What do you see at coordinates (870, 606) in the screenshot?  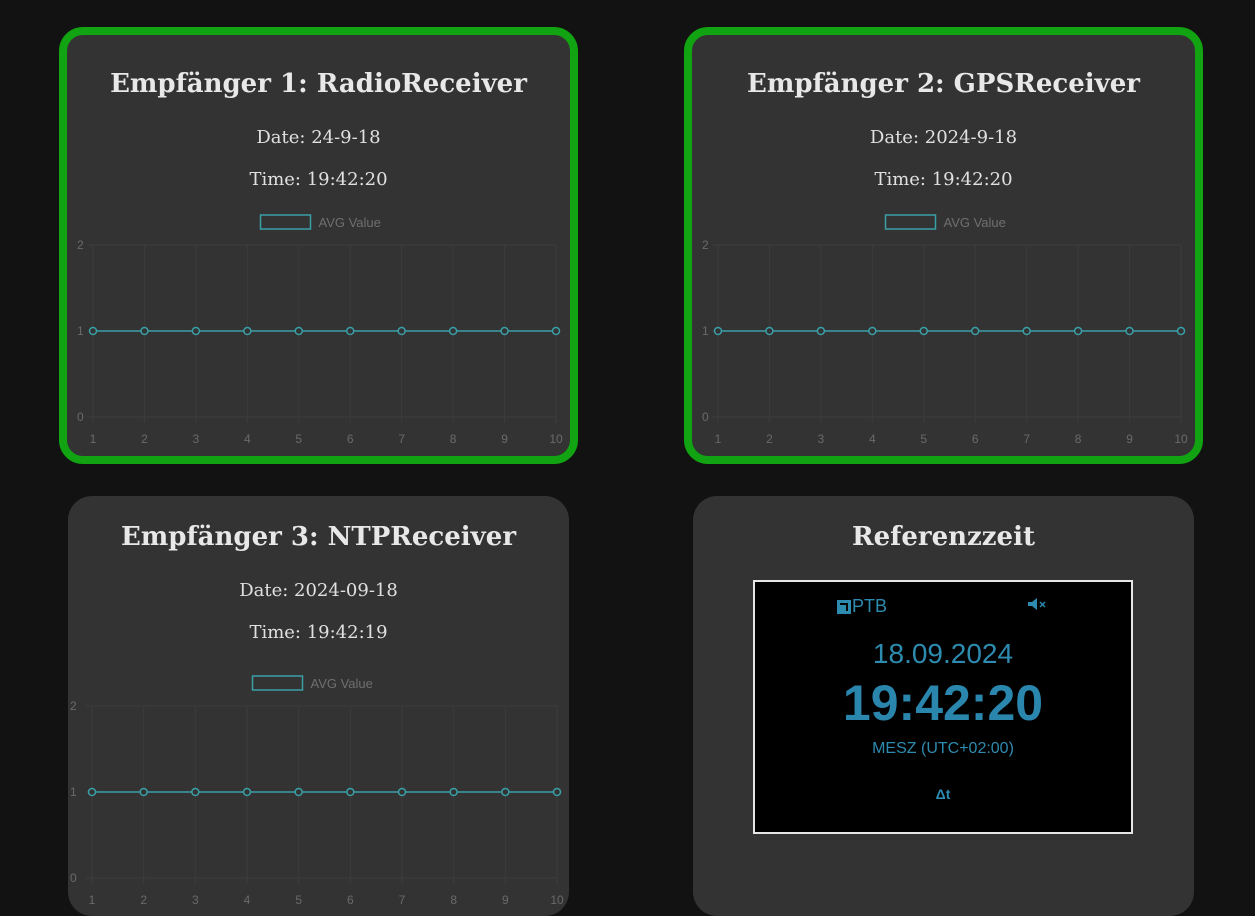 I see `ptb-logo-text: PTB` at bounding box center [870, 606].